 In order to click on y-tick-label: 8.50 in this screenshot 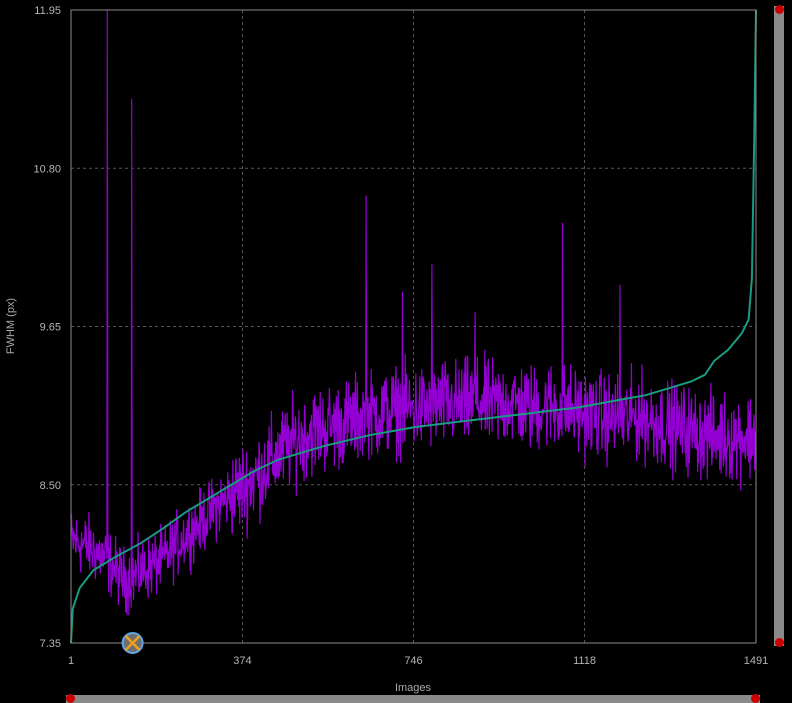, I will do `click(50, 486)`.